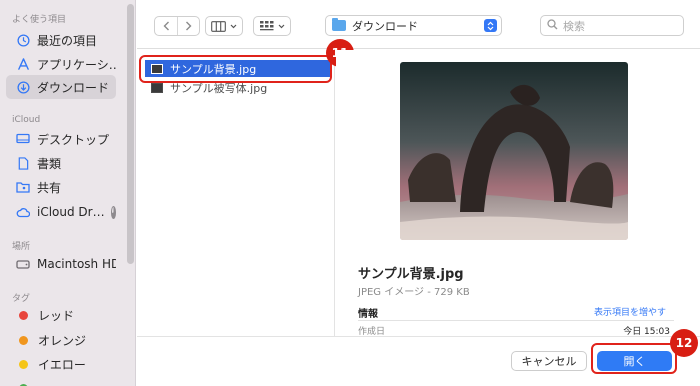 The image size is (700, 386). I want to click on sidebar-item-documents: 書類, so click(61, 163).